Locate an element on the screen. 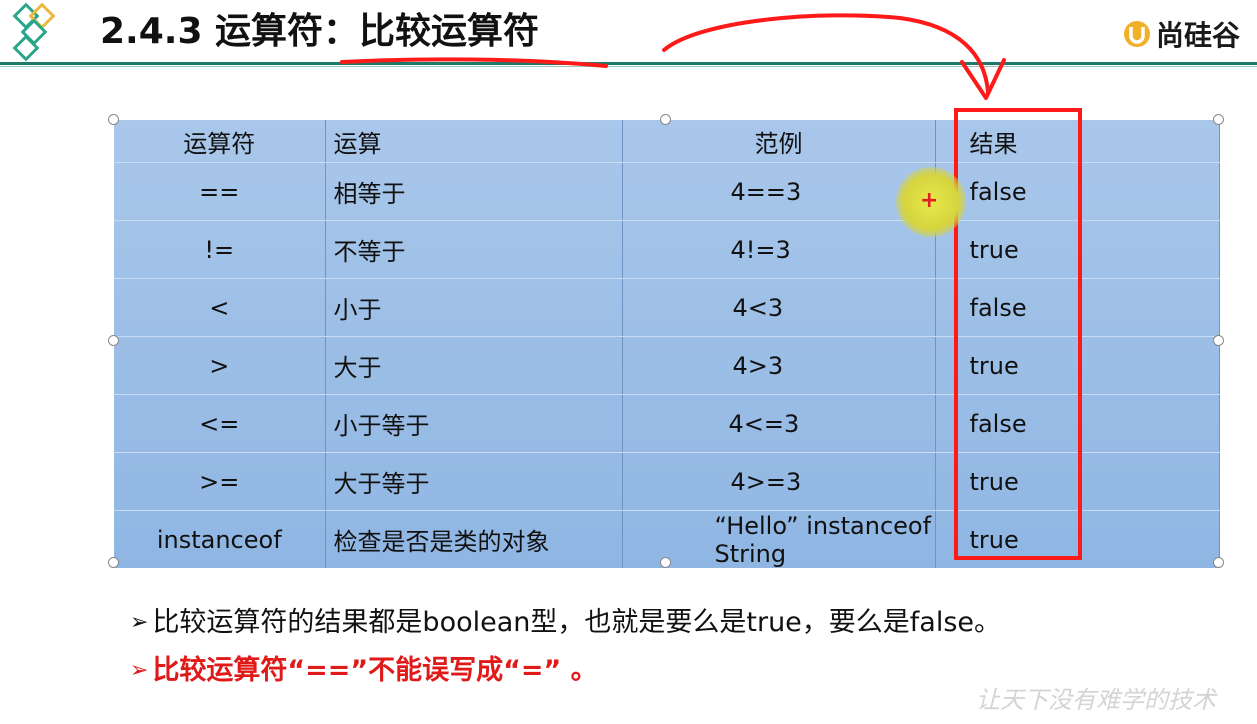  diamond-logo-icon is located at coordinates (34, 32).